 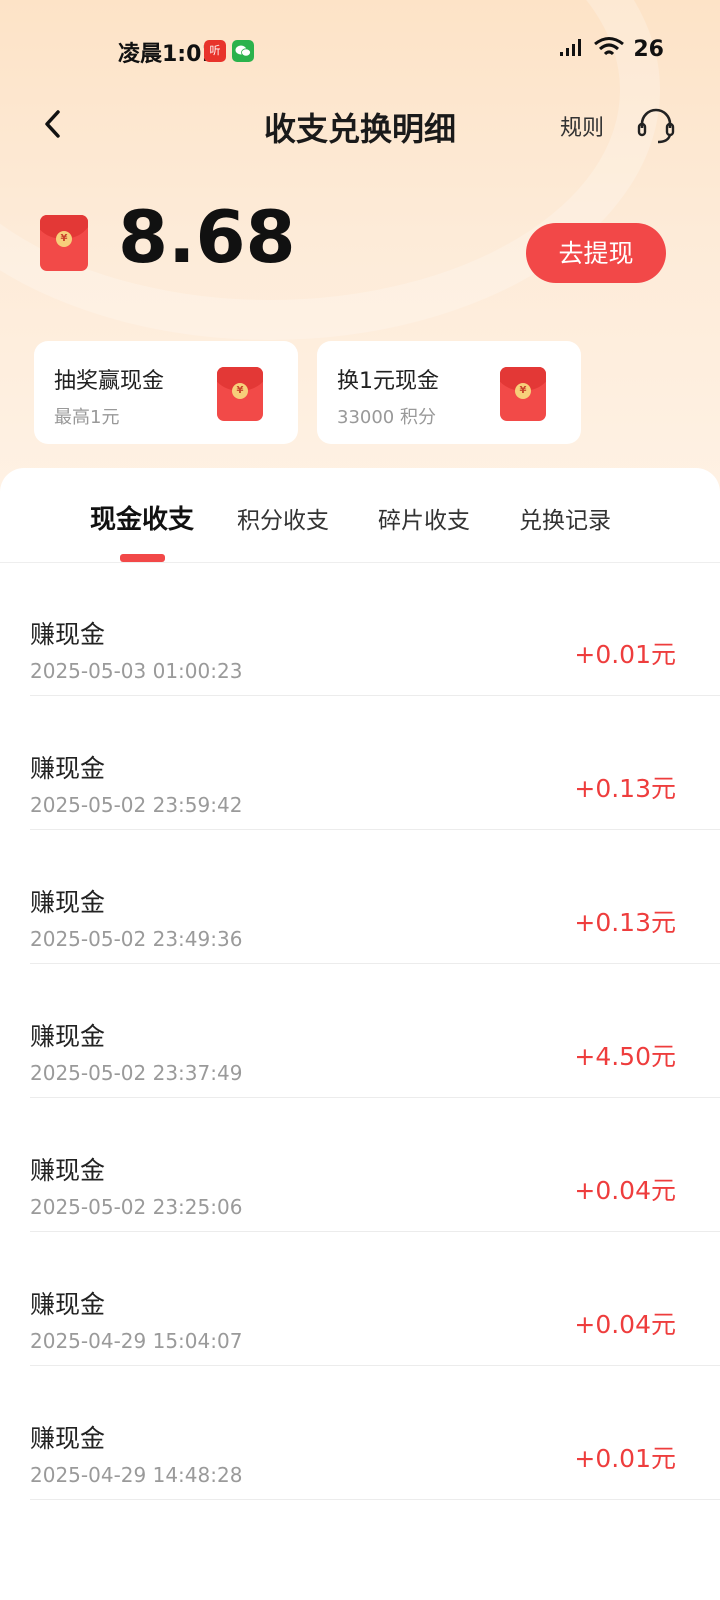 I want to click on balance-area: ¥ 8.68 去提现, so click(x=360, y=250).